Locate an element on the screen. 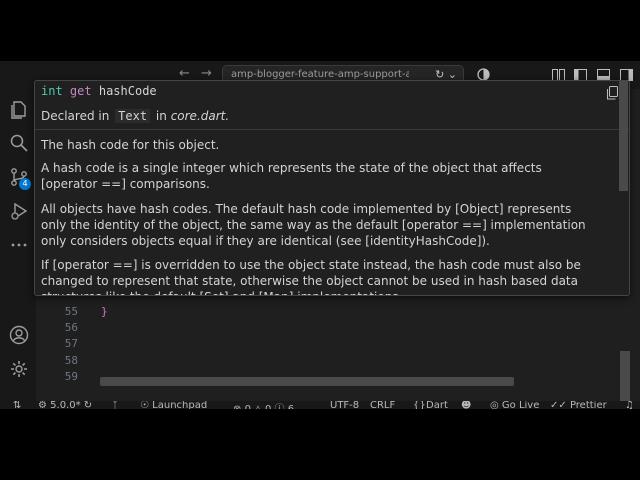 The width and height of the screenshot is (640, 480). remote-icon: ⇅ is located at coordinates (17, 405).